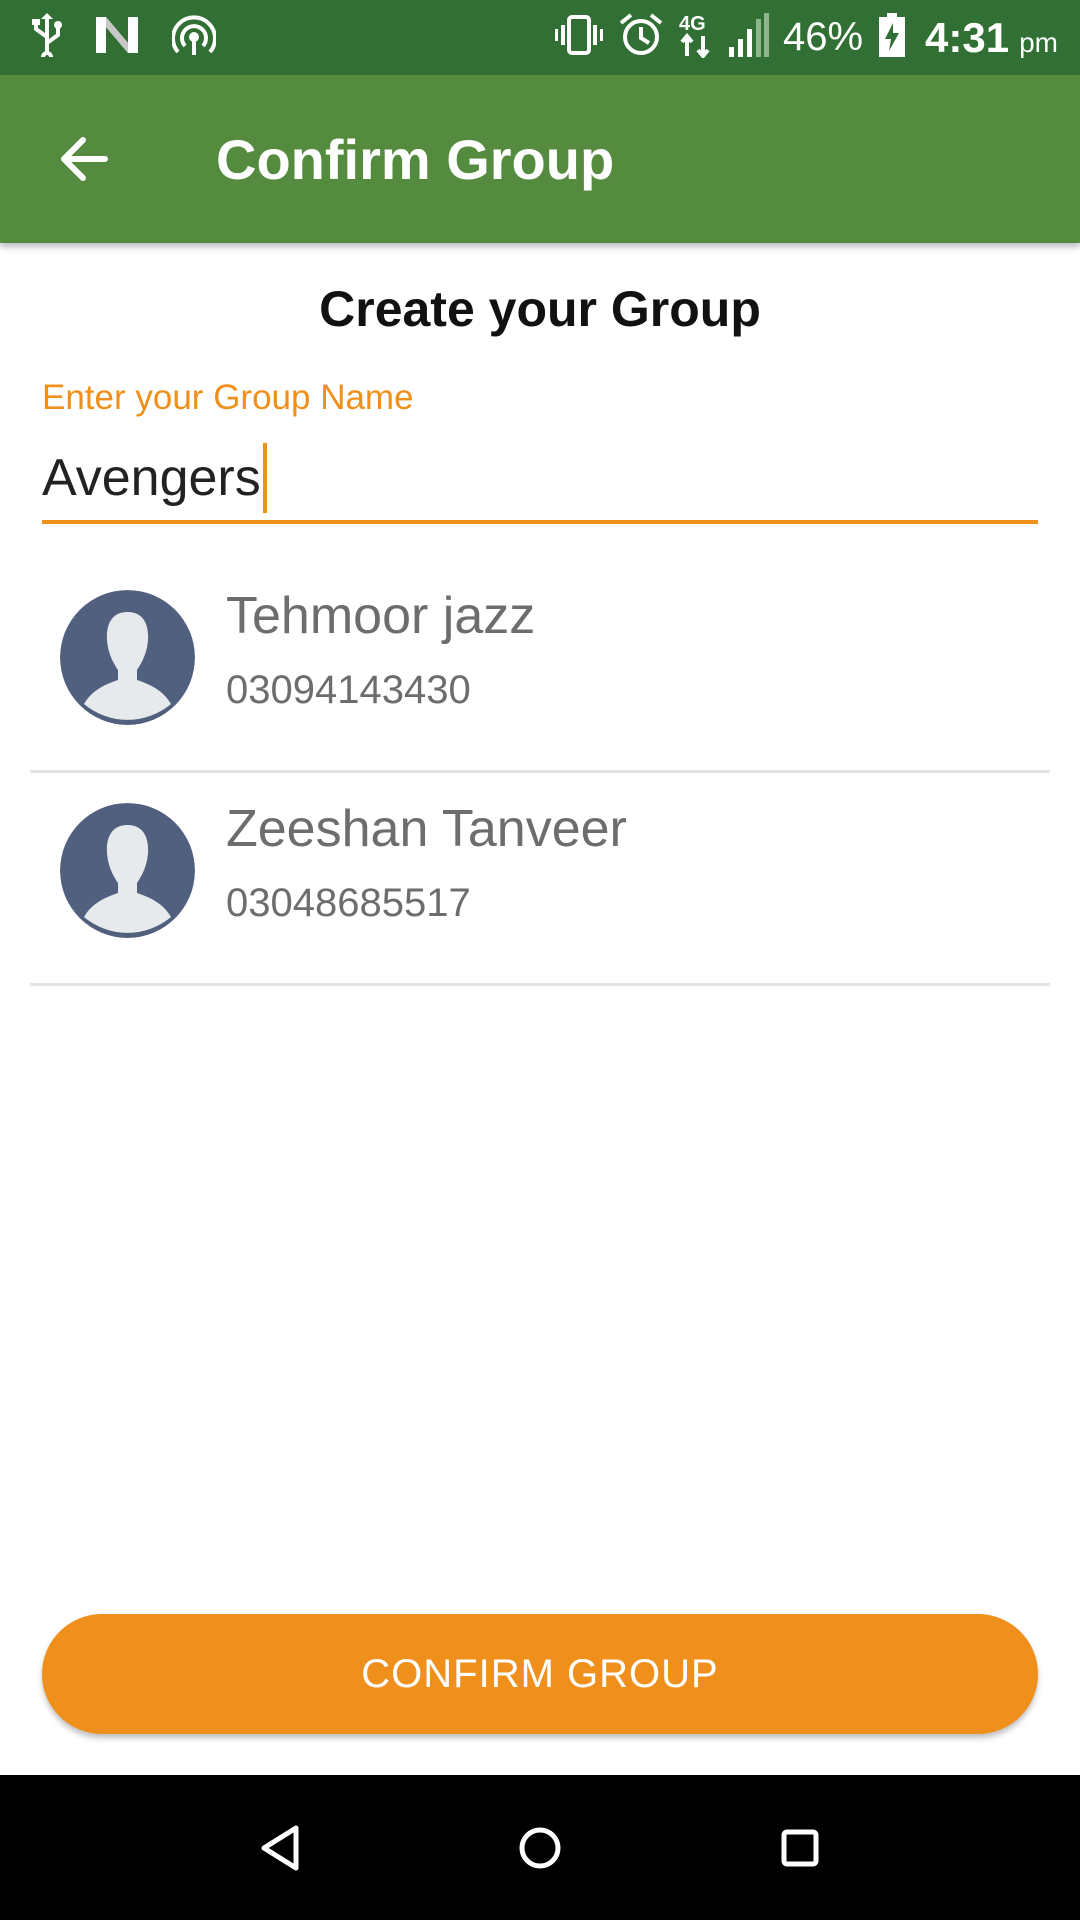 The width and height of the screenshot is (1080, 1920). Describe the element at coordinates (348, 903) in the screenshot. I see `contact-phone: 03048685517` at that location.